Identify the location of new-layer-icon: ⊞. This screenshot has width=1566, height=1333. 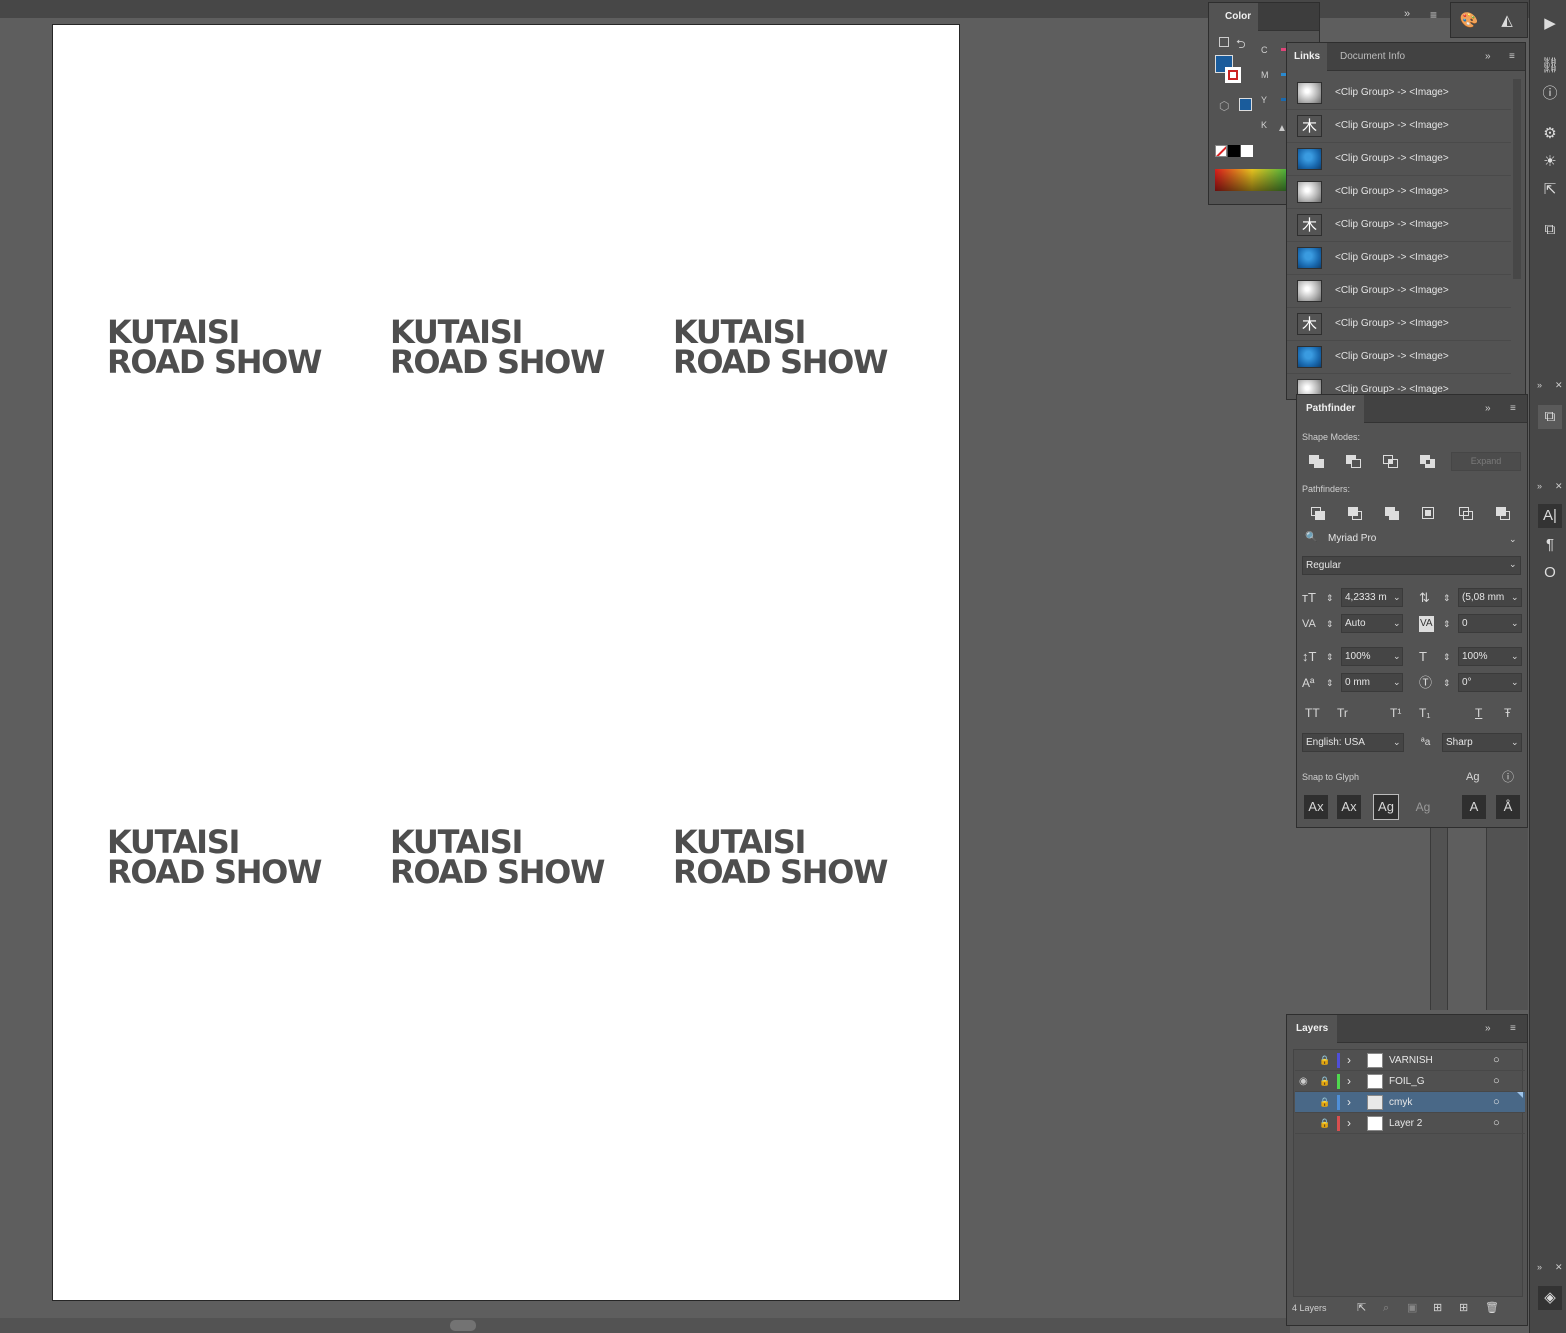
(1463, 1308).